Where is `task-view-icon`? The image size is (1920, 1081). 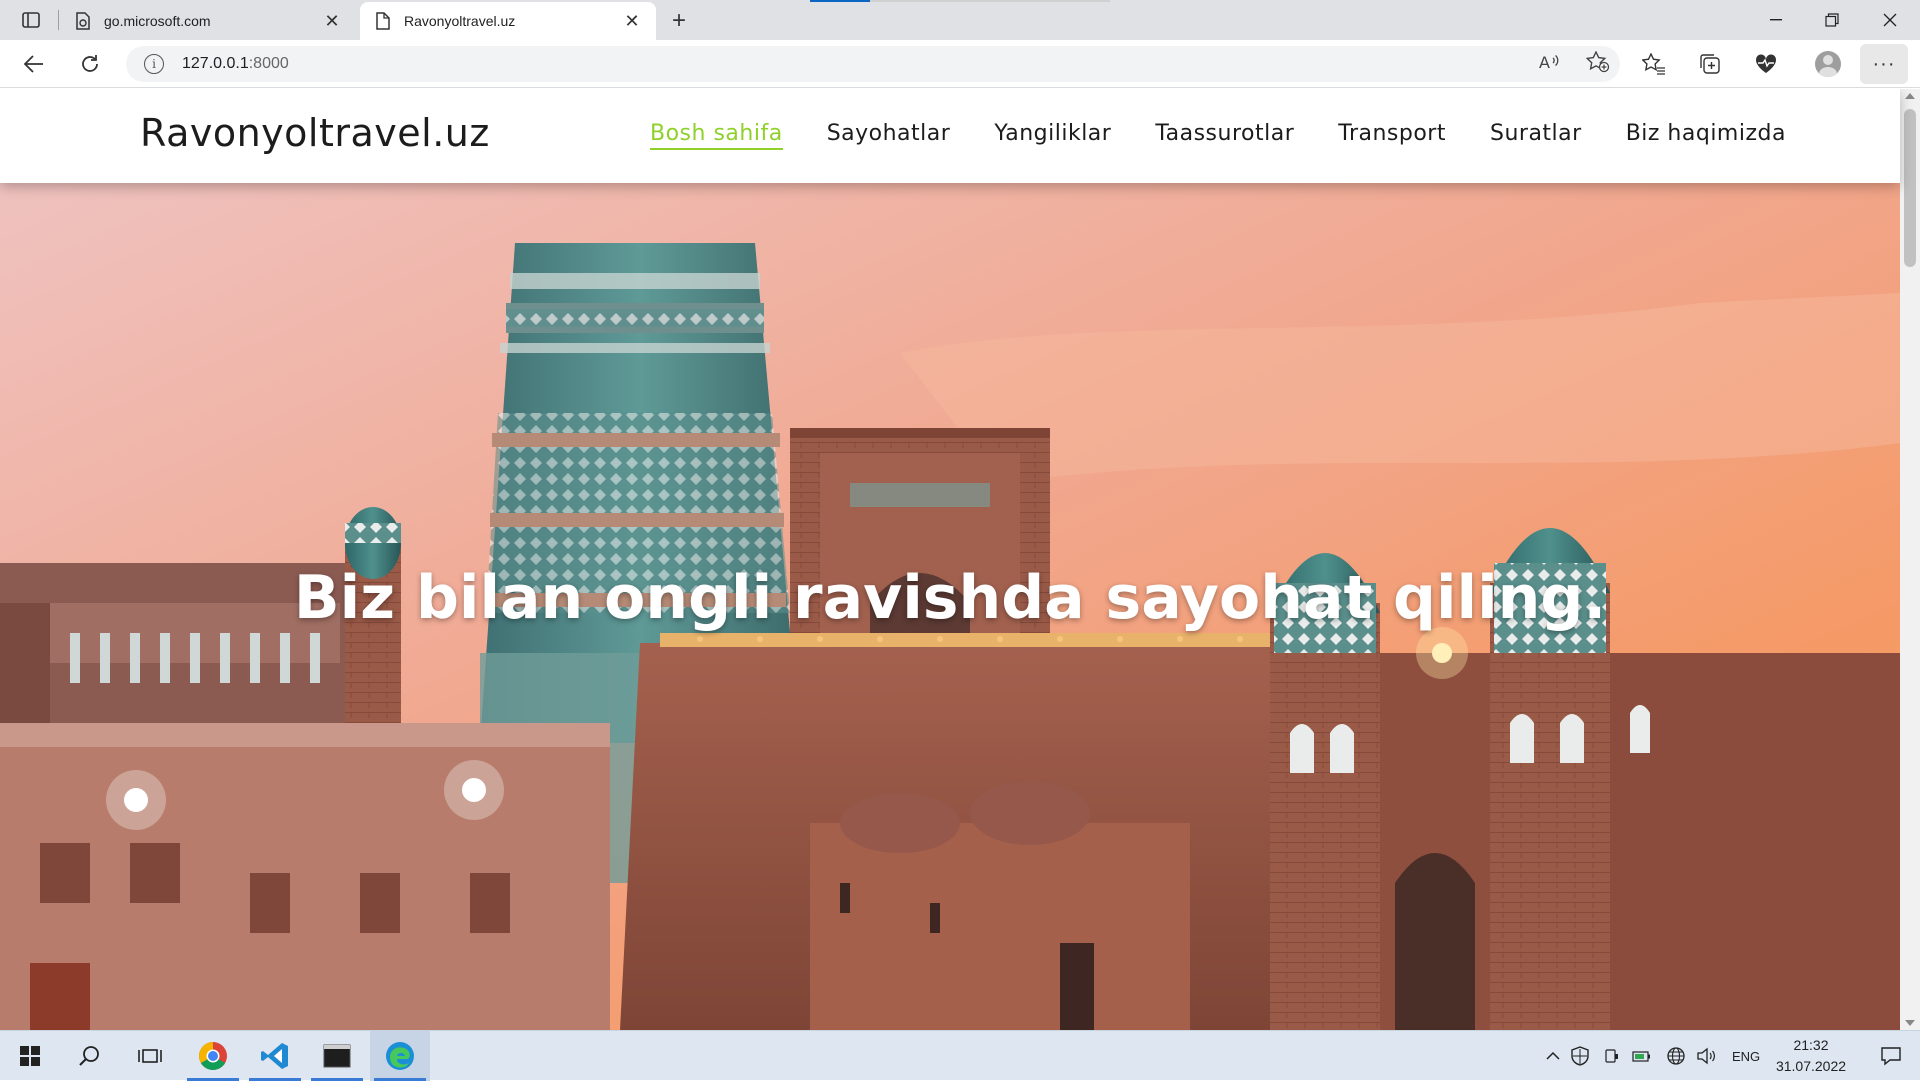
task-view-icon is located at coordinates (150, 1056).